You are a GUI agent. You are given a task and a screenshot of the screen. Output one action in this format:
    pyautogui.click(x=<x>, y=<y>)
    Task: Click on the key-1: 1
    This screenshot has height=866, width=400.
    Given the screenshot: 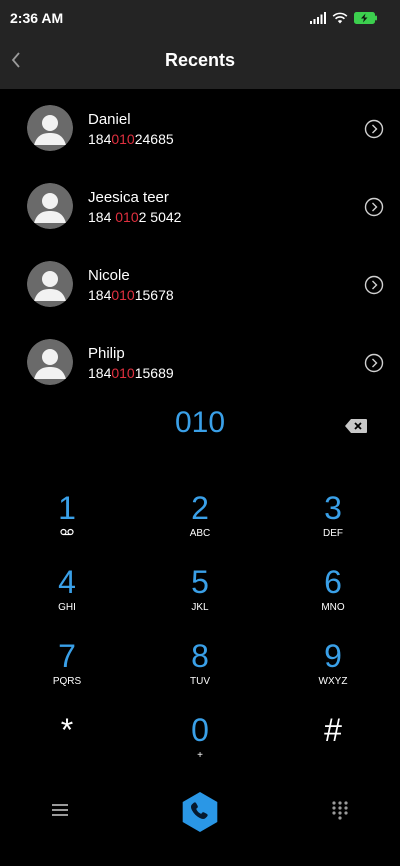 What is the action you would take?
    pyautogui.click(x=67, y=525)
    